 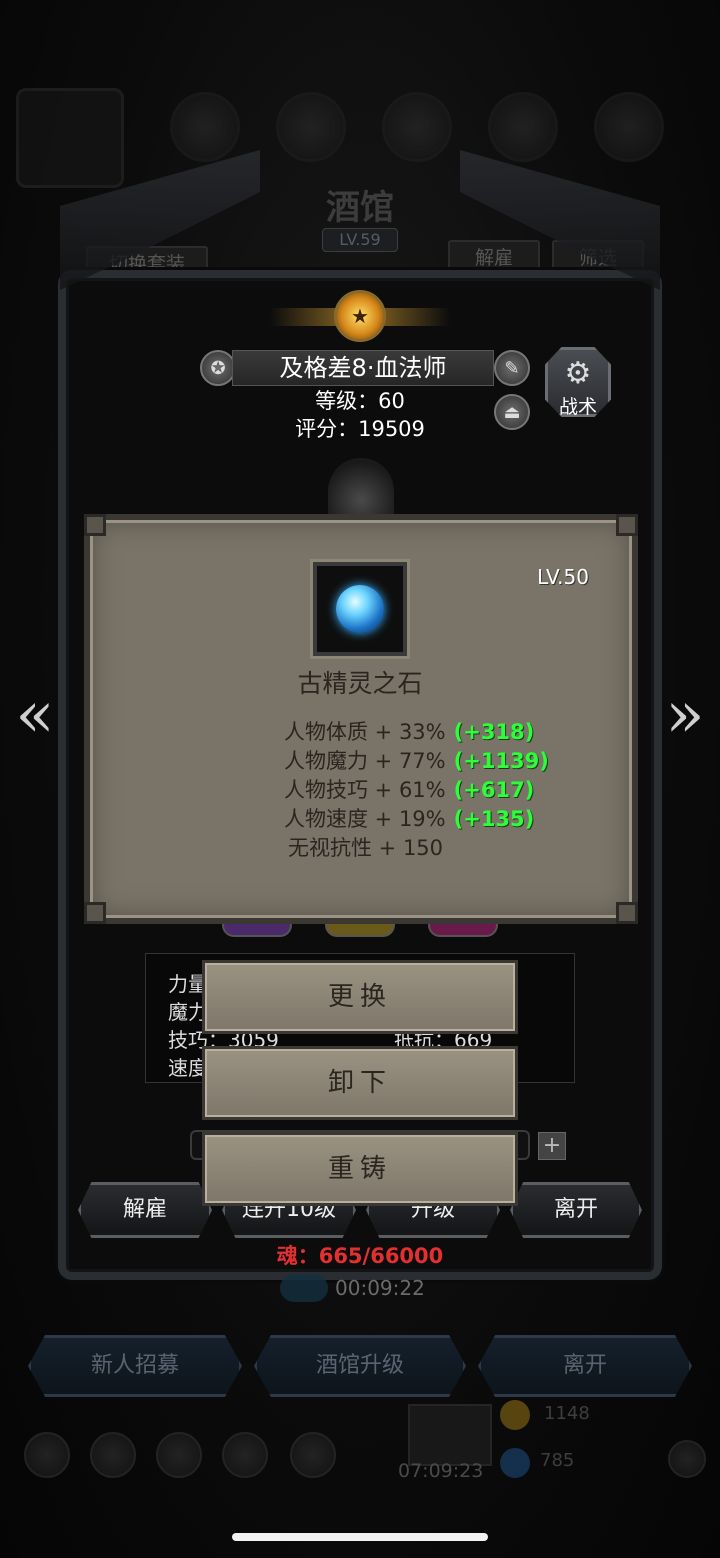 I want to click on attr-bonus: (+135), so click(x=494, y=819).